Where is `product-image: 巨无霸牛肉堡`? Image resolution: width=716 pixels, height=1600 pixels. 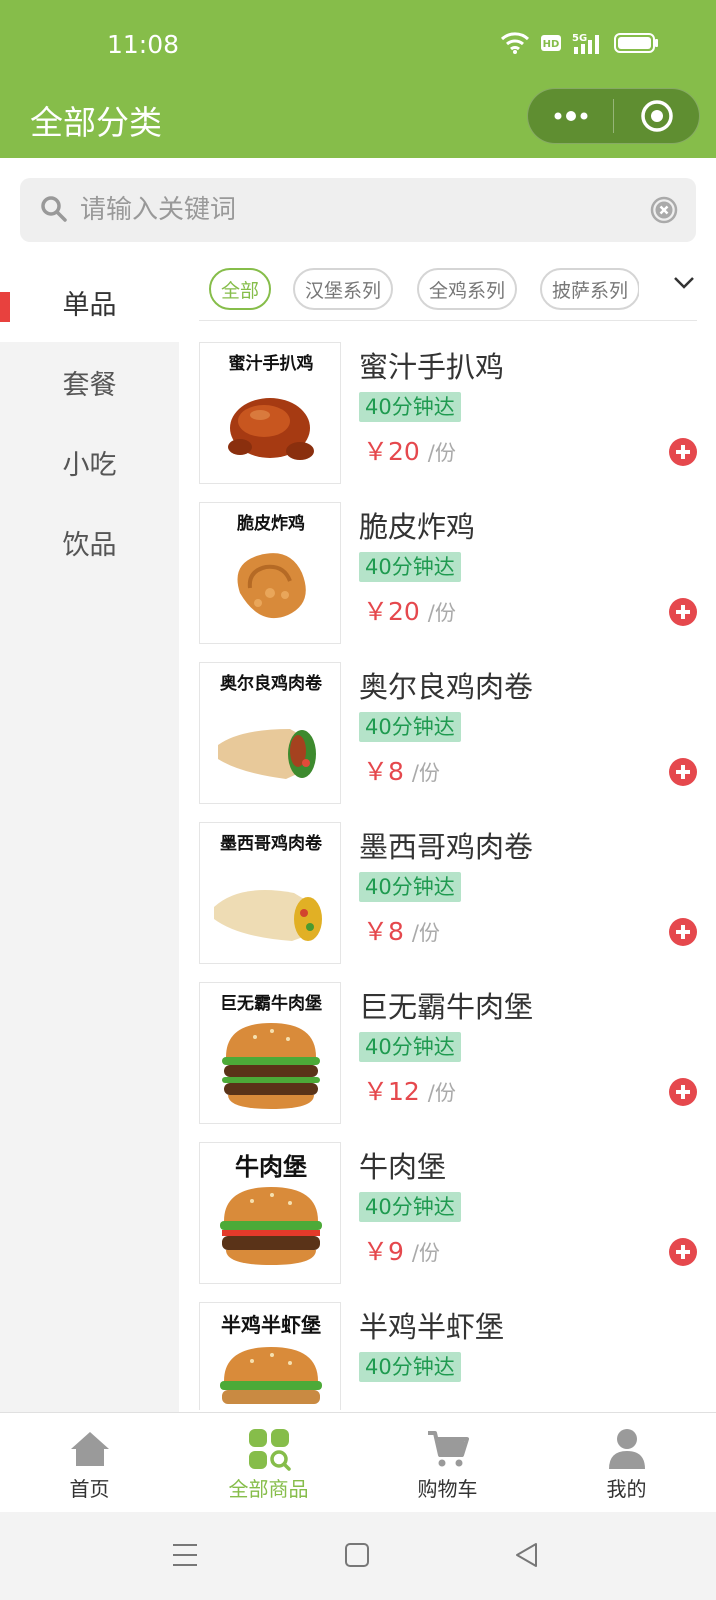
product-image: 巨无霸牛肉堡 is located at coordinates (270, 1053).